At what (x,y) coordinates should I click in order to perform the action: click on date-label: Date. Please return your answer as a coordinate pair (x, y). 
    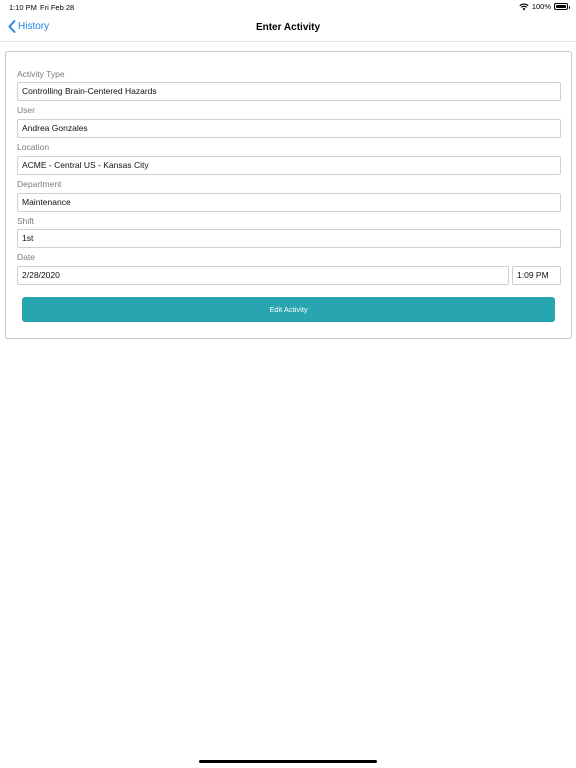
    Looking at the image, I should click on (26, 257).